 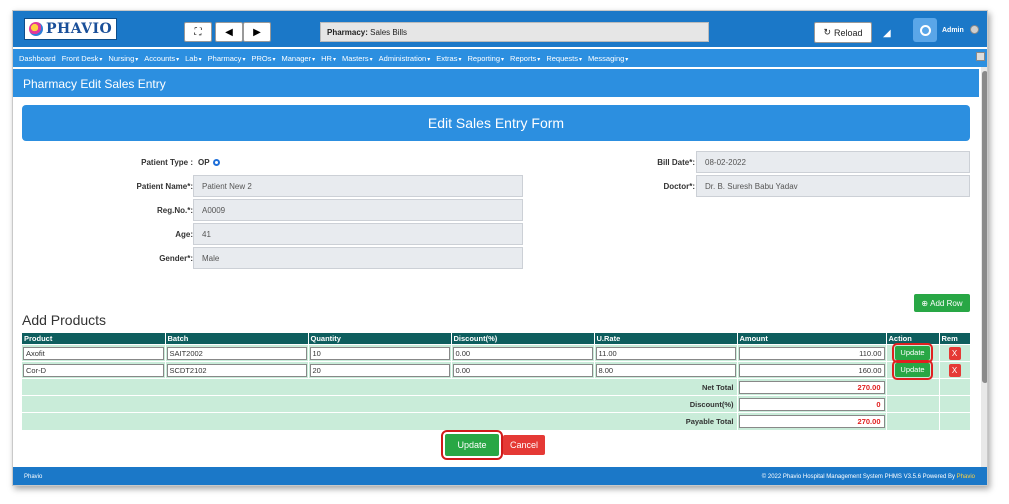 What do you see at coordinates (161, 58) in the screenshot?
I see `nav-item-accounts: Accounts▾` at bounding box center [161, 58].